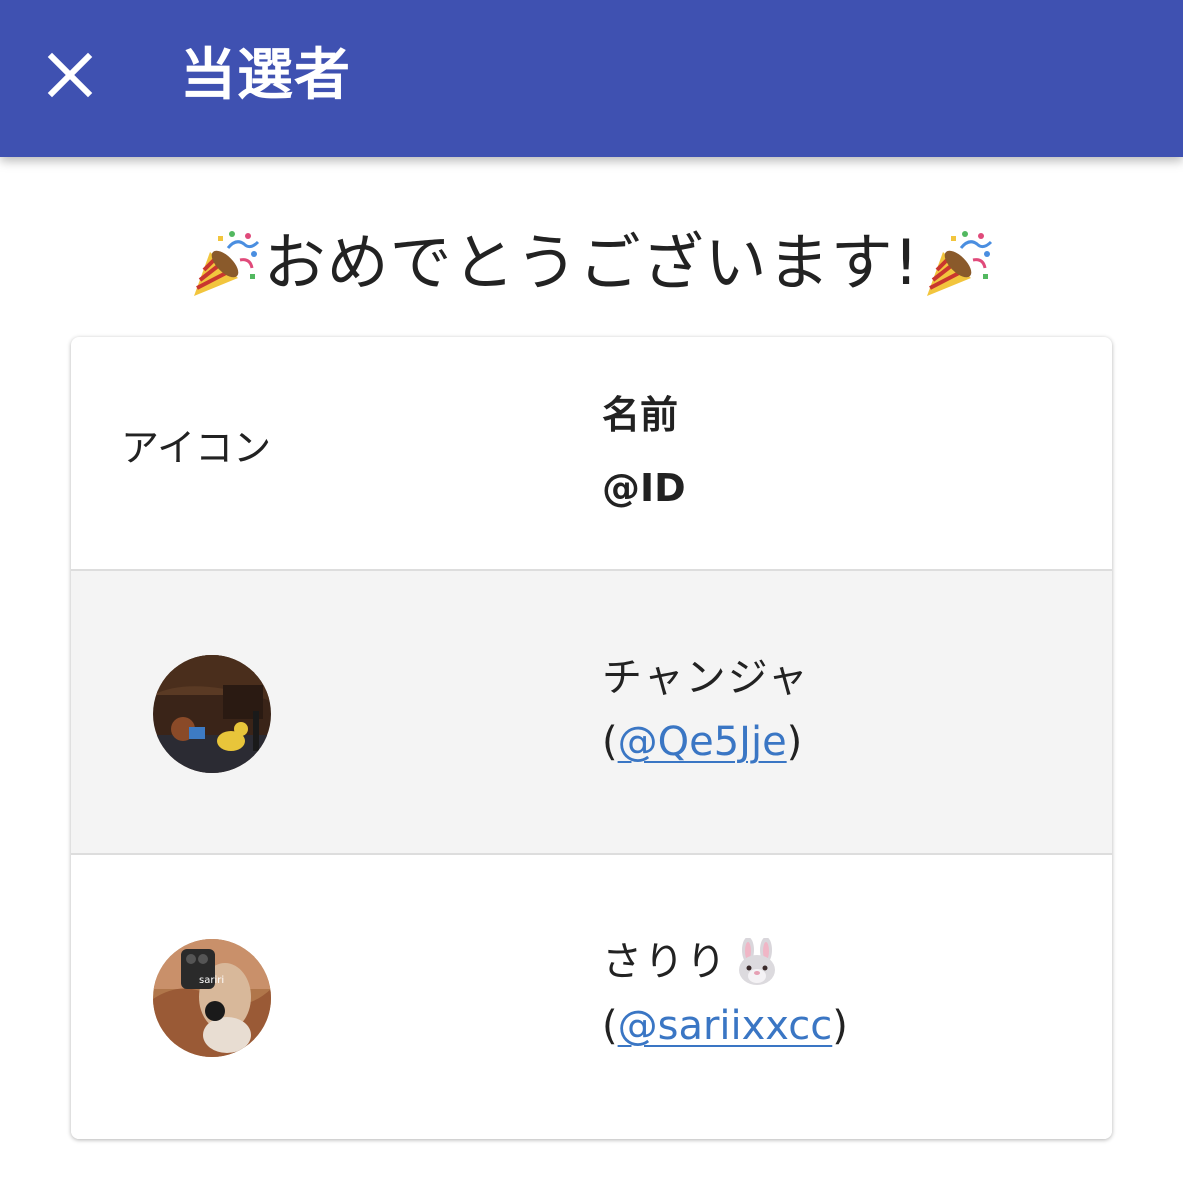 The image size is (1183, 1200). What do you see at coordinates (757, 961) in the screenshot?
I see `rabbit-face-icon` at bounding box center [757, 961].